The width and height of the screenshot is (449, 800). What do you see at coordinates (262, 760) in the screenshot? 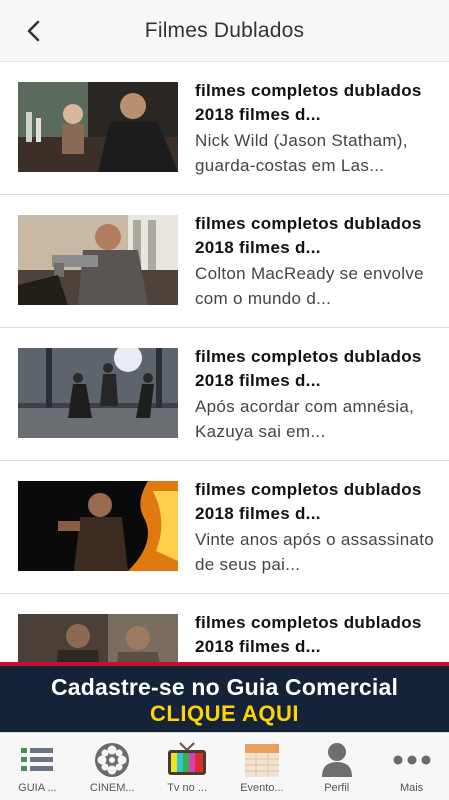
I see `calendar-icon` at bounding box center [262, 760].